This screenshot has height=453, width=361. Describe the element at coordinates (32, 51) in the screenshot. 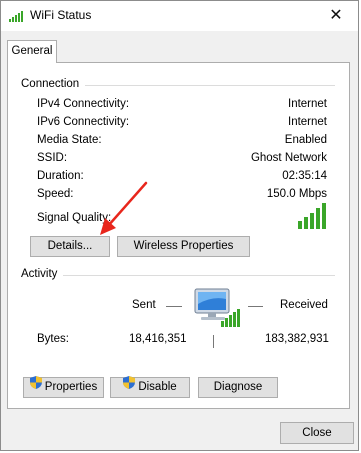

I see `tab-general: General` at that location.